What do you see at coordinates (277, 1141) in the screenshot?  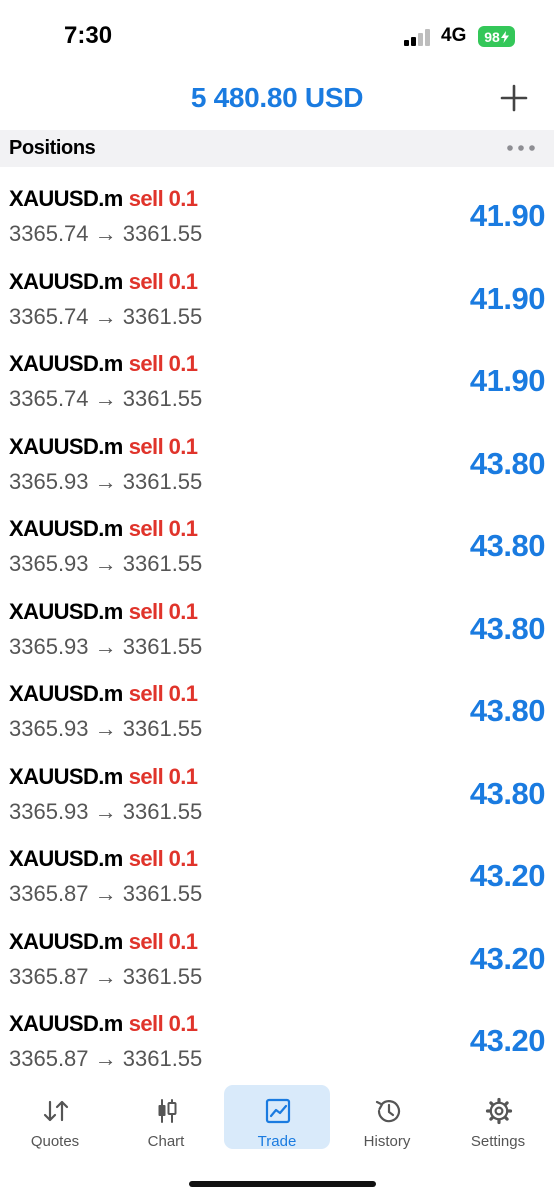 I see `tab-label: Trade` at bounding box center [277, 1141].